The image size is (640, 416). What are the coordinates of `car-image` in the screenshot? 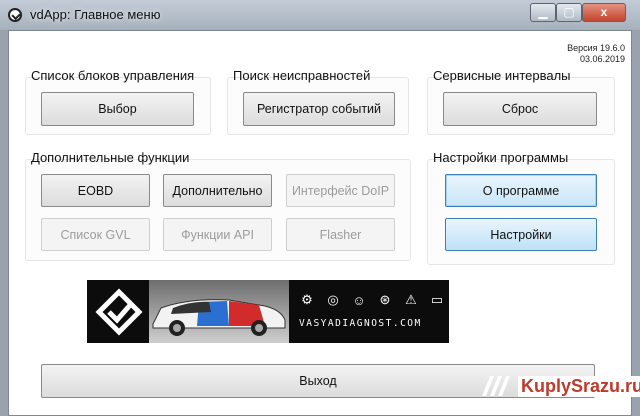 It's located at (219, 311).